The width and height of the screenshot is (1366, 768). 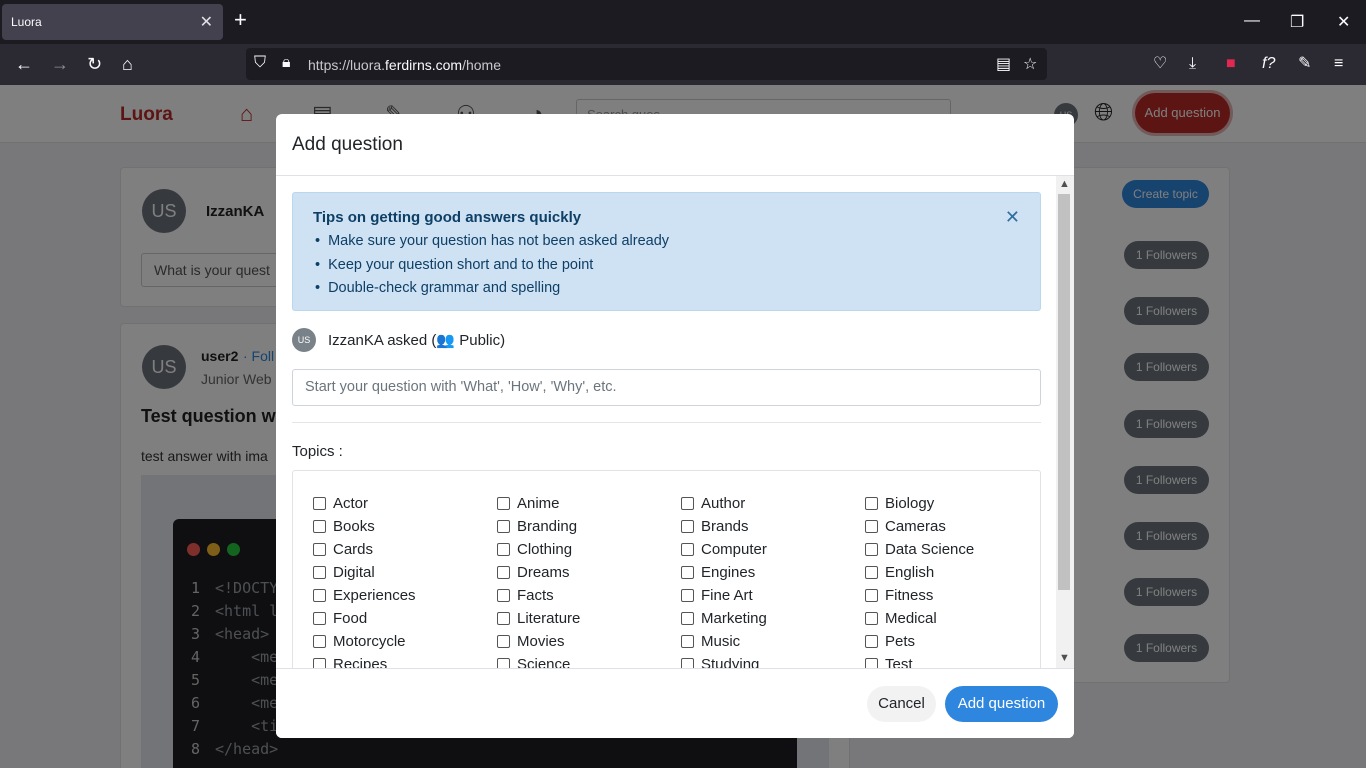 I want to click on topic-label: Motorcycle, so click(x=369, y=641).